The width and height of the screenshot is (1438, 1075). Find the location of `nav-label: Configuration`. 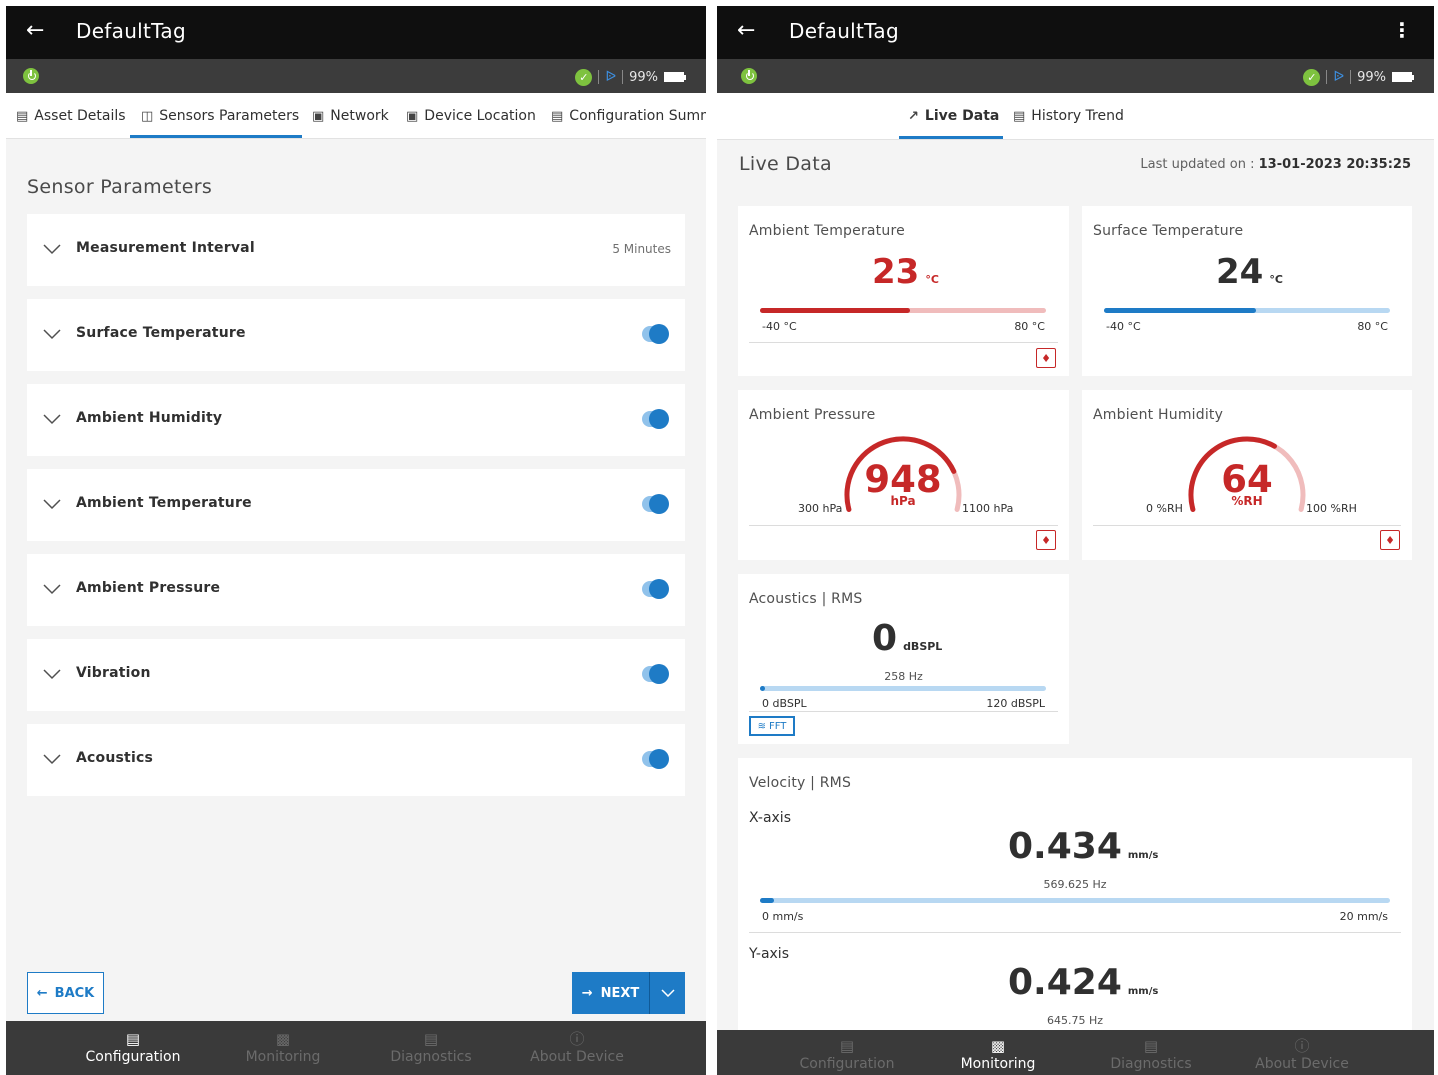

nav-label: Configuration is located at coordinates (847, 1063).